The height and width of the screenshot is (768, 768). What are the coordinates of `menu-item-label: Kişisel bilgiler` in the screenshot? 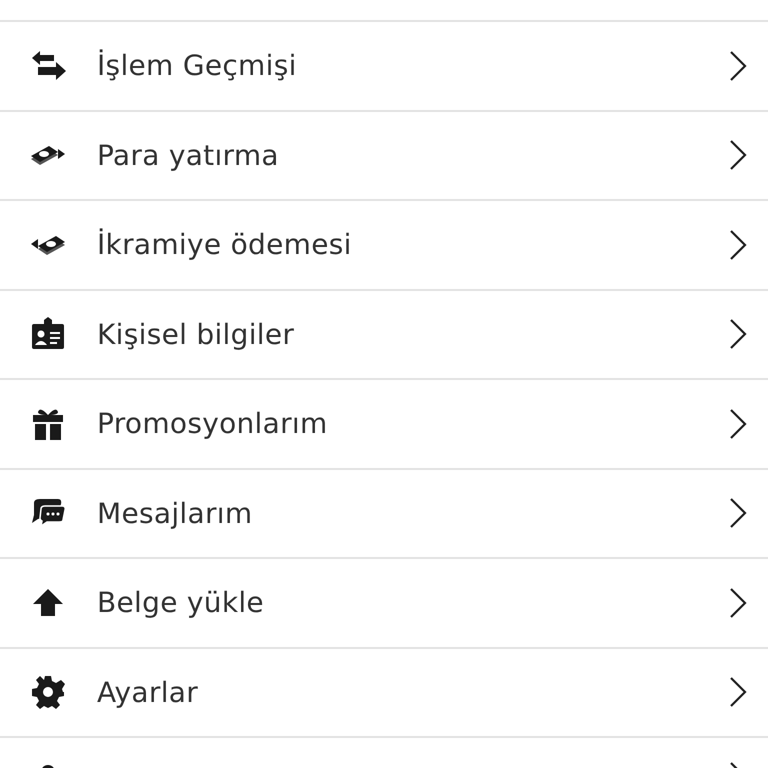 It's located at (412, 334).